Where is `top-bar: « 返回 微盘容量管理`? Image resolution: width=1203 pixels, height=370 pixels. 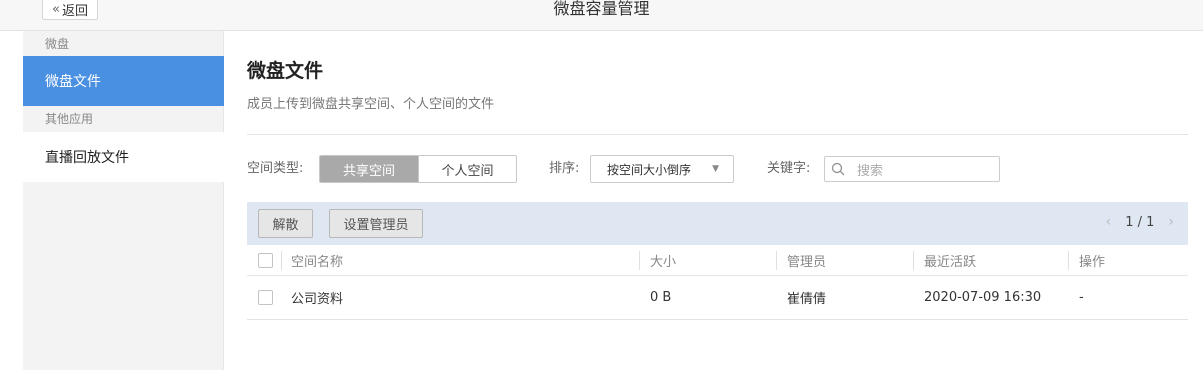 top-bar: « 返回 微盘容量管理 is located at coordinates (601, 15).